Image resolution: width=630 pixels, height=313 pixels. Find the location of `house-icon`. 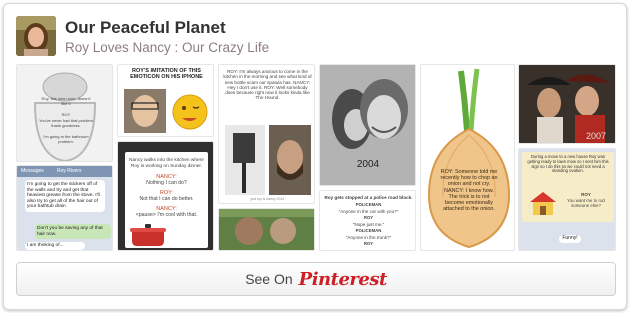

house-icon is located at coordinates (543, 203).